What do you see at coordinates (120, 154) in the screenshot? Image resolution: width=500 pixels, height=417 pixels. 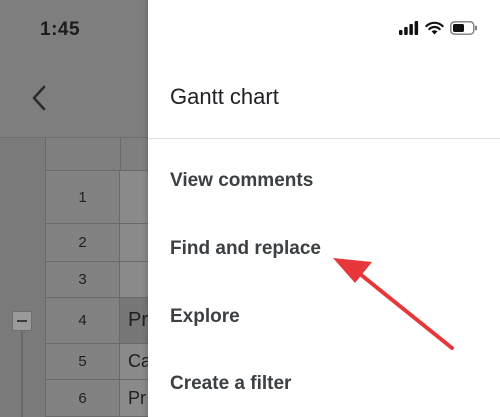 I see `column-separator` at bounding box center [120, 154].